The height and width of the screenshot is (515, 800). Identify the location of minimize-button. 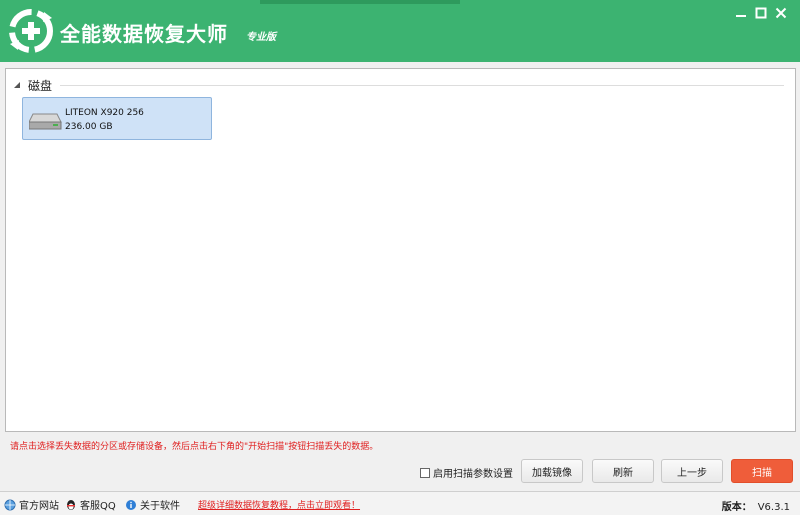
(741, 13).